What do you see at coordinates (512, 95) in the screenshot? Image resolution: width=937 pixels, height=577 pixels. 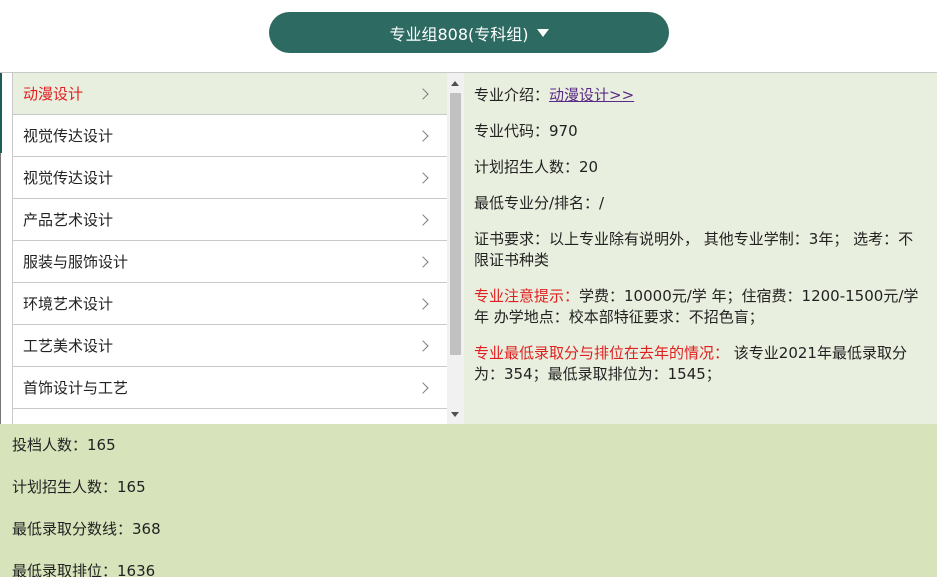 I see `major-intro-label: 专业介绍：` at bounding box center [512, 95].